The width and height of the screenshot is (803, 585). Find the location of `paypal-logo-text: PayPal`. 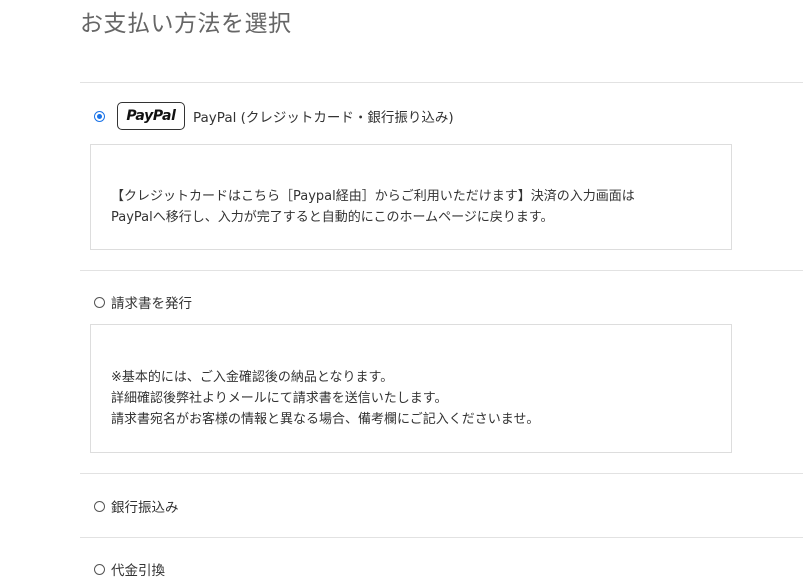

paypal-logo-text: PayPal is located at coordinates (151, 116).